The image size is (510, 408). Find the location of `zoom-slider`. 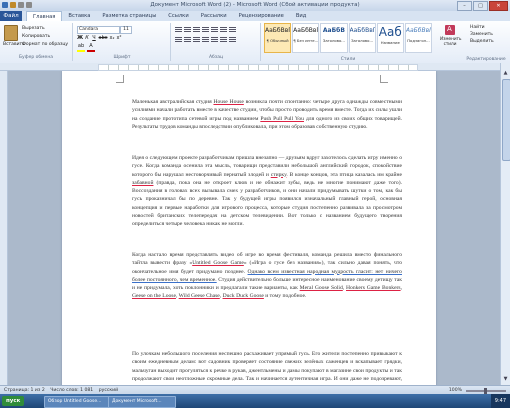

zoom-slider is located at coordinates (486, 390).